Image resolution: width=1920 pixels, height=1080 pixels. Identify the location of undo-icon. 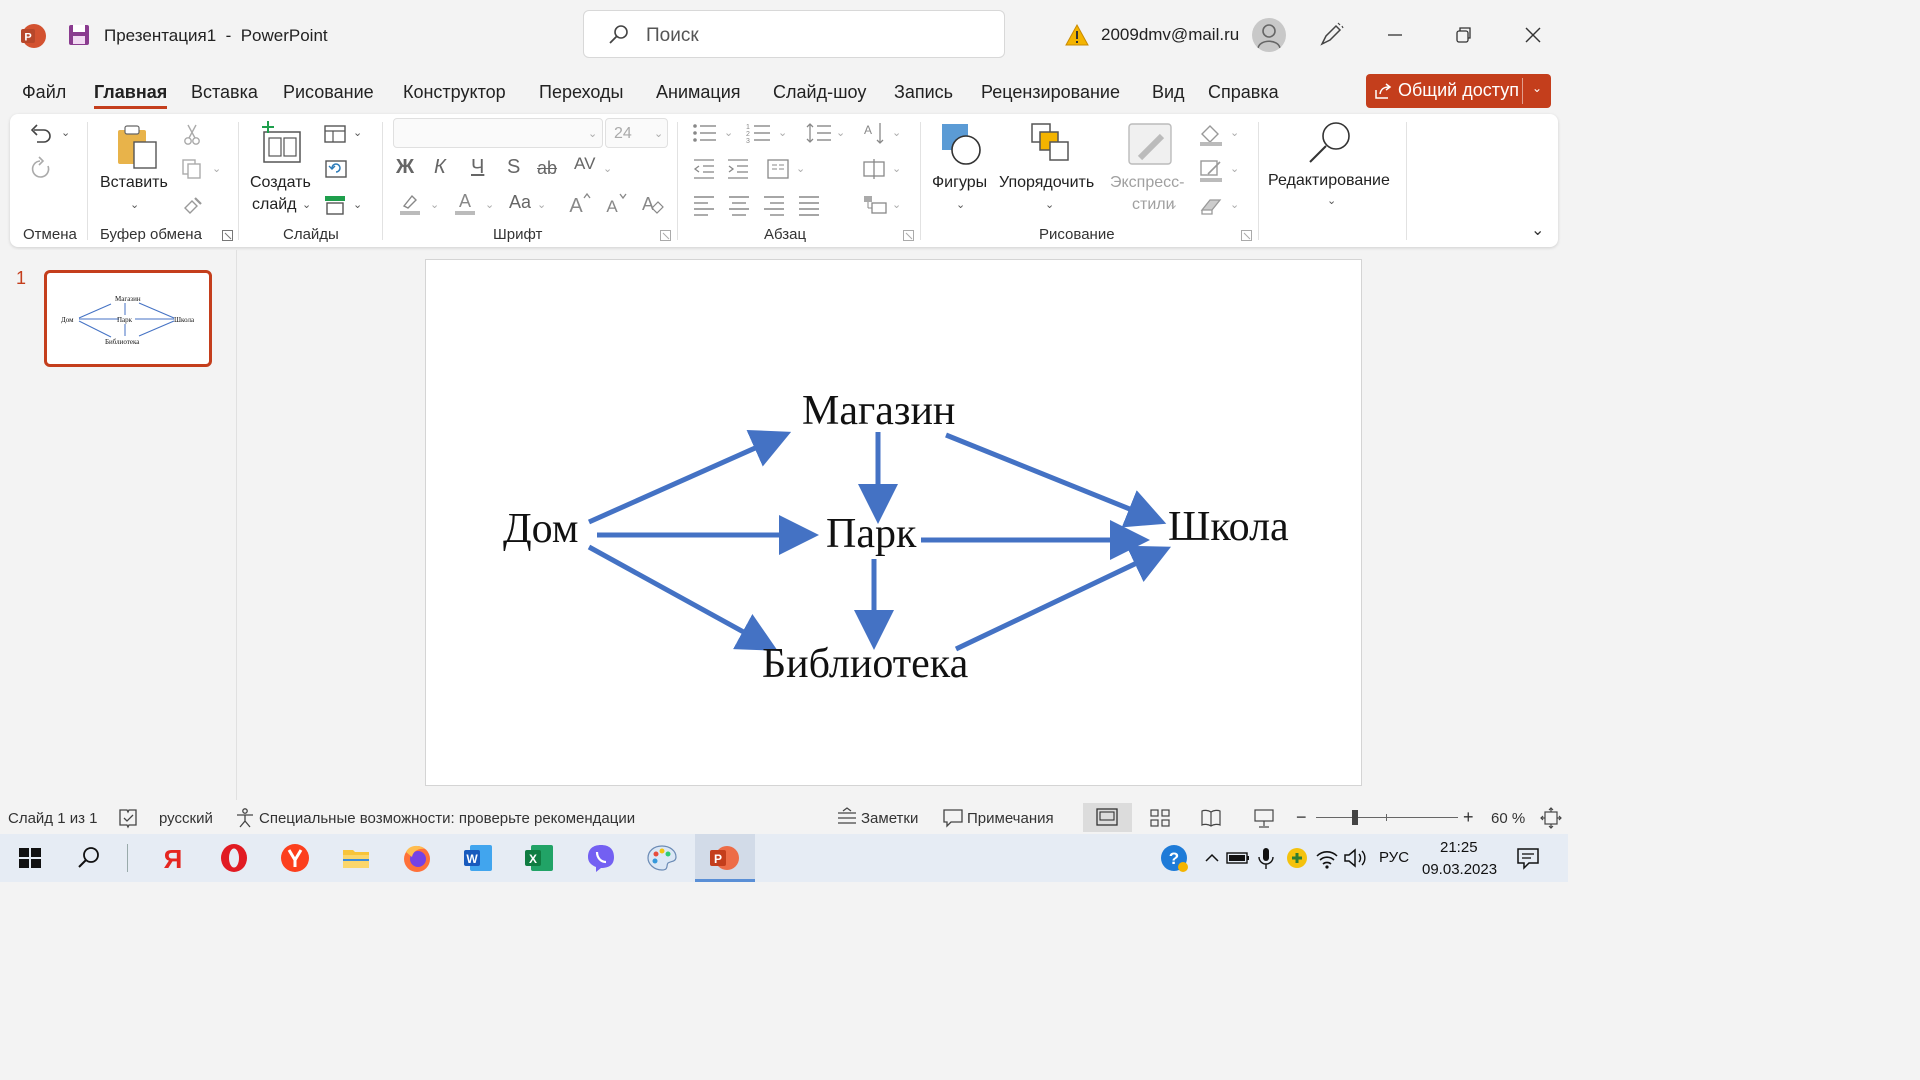
(41, 134).